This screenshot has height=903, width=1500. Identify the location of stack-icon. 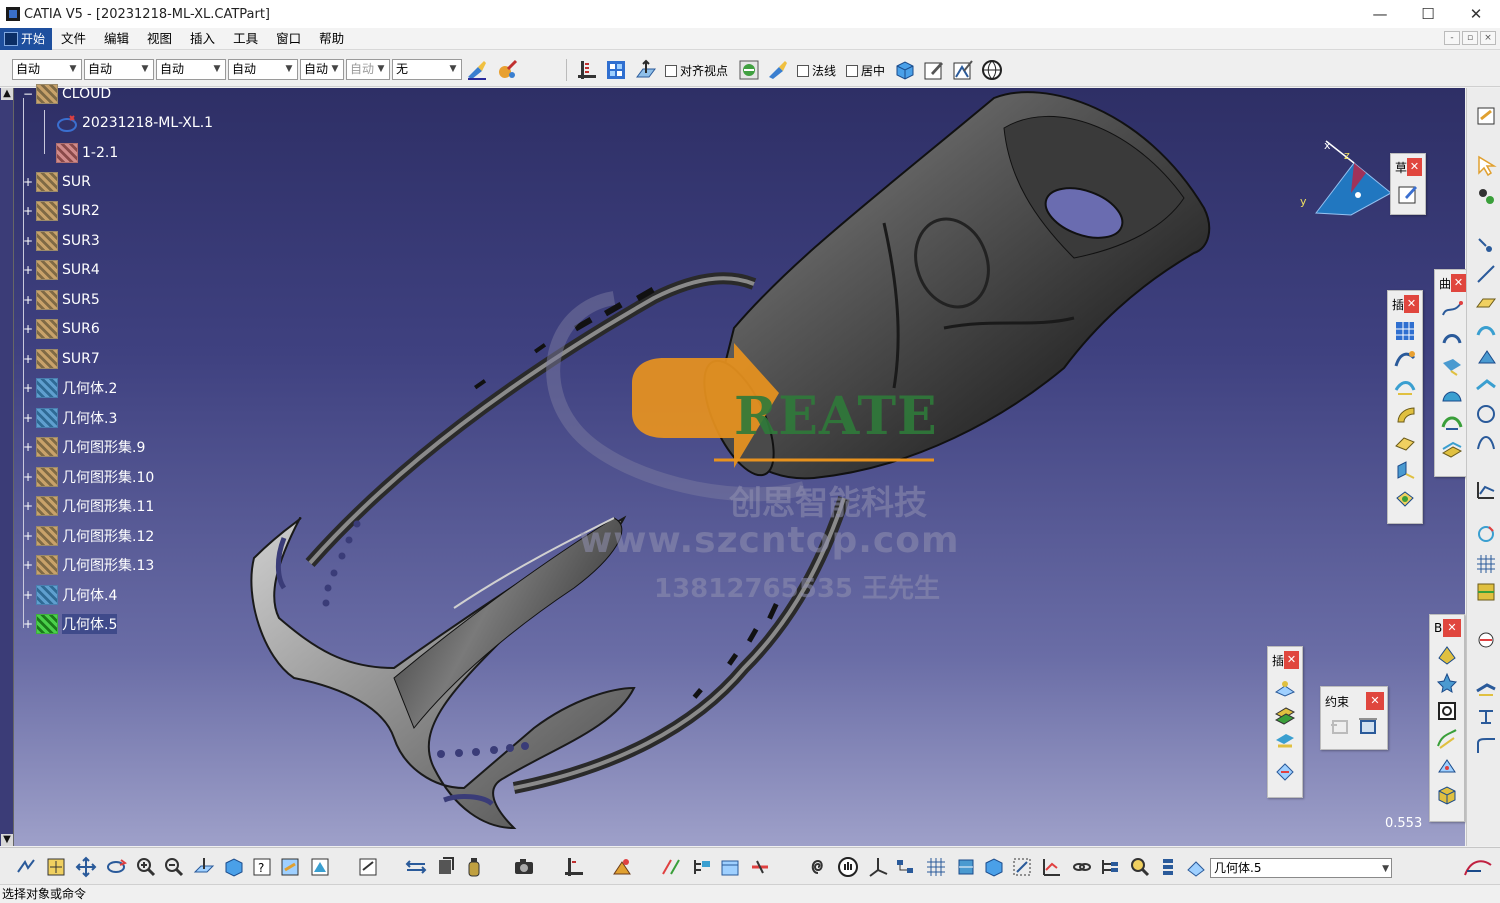
(1168, 867).